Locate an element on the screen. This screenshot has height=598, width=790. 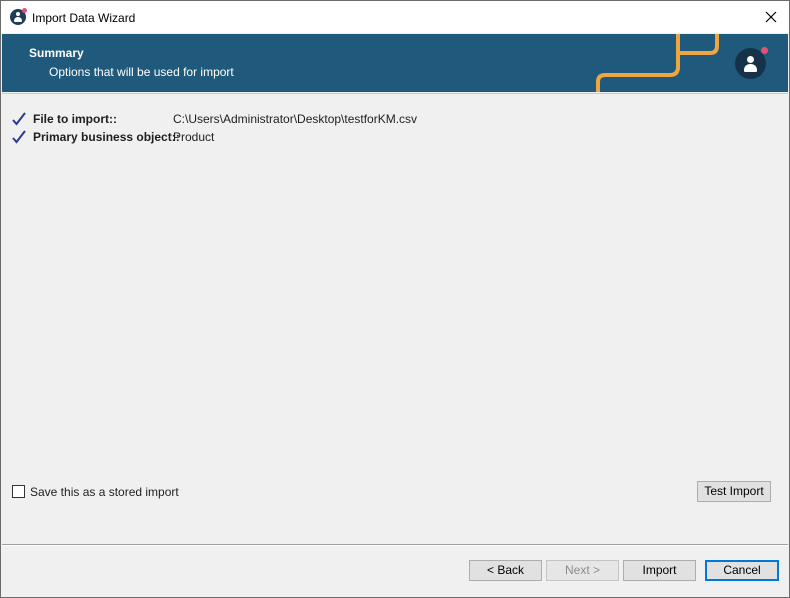
summary-label: File to import:: is located at coordinates (75, 119).